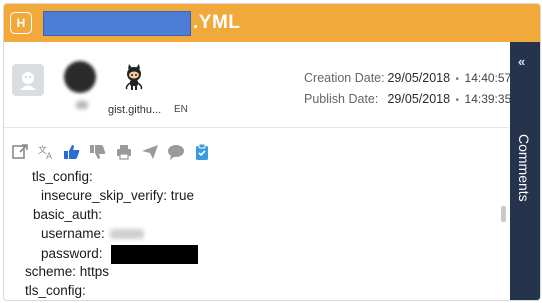 This screenshot has width=542, height=303. Describe the element at coordinates (80, 77) in the screenshot. I see `user-avatar` at that location.